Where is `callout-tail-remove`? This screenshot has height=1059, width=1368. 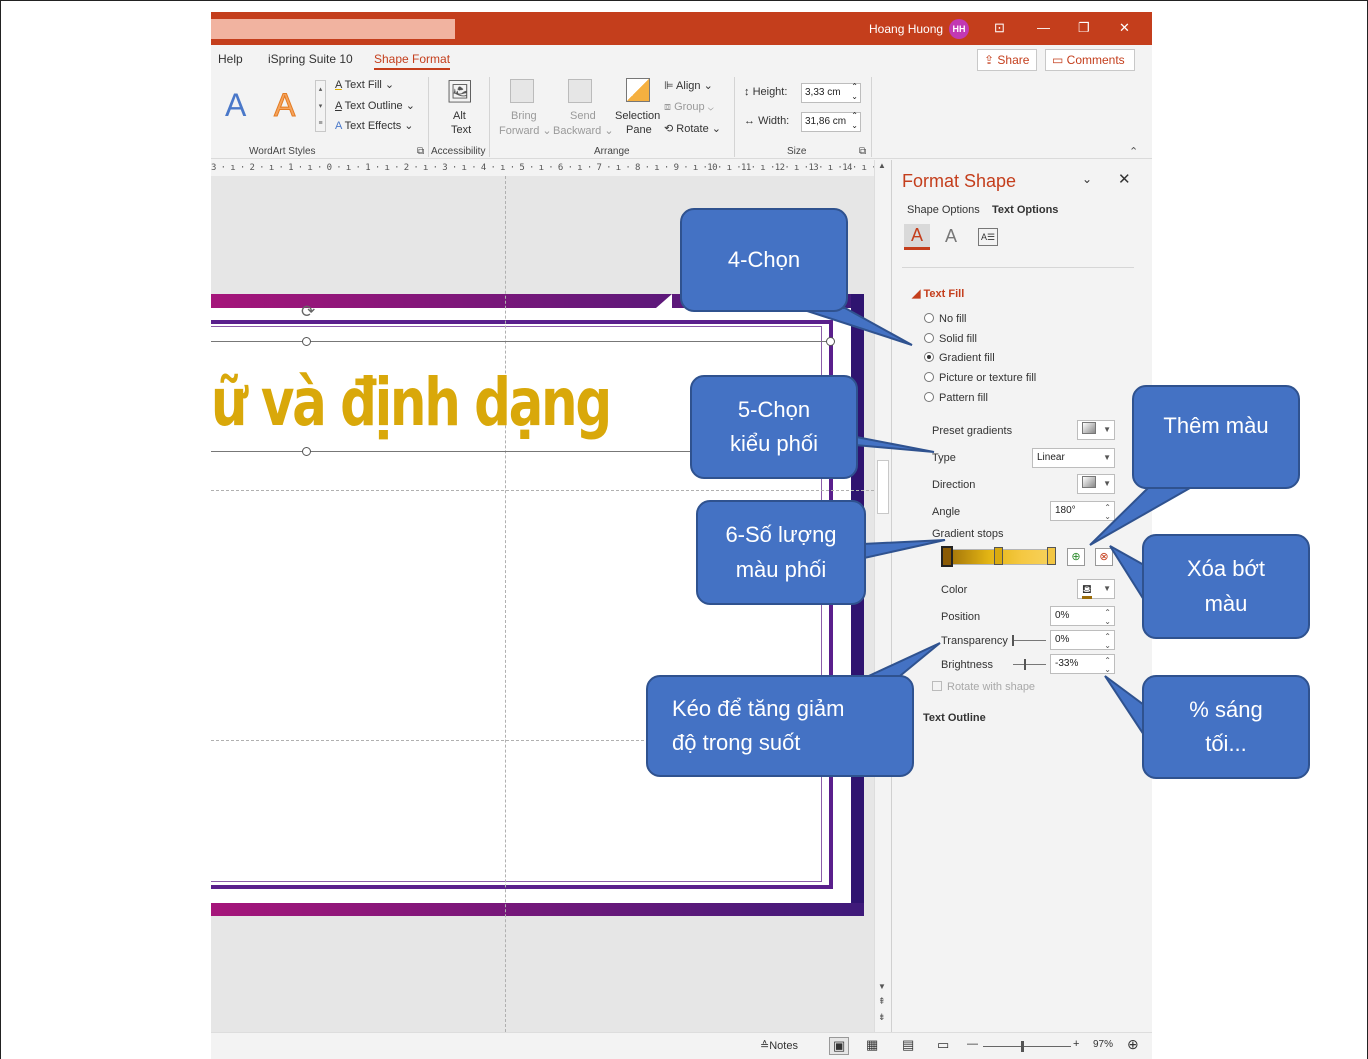
callout-tail-remove is located at coordinates (1127, 574).